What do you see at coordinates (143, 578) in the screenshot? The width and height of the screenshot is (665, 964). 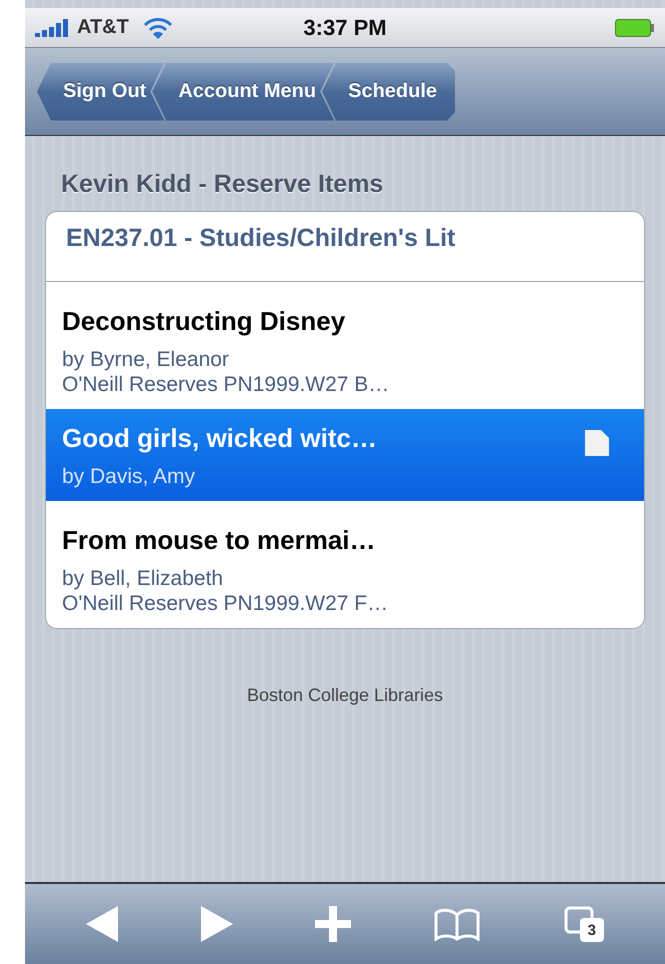 I see `item-author: by Bell, Elizabeth` at bounding box center [143, 578].